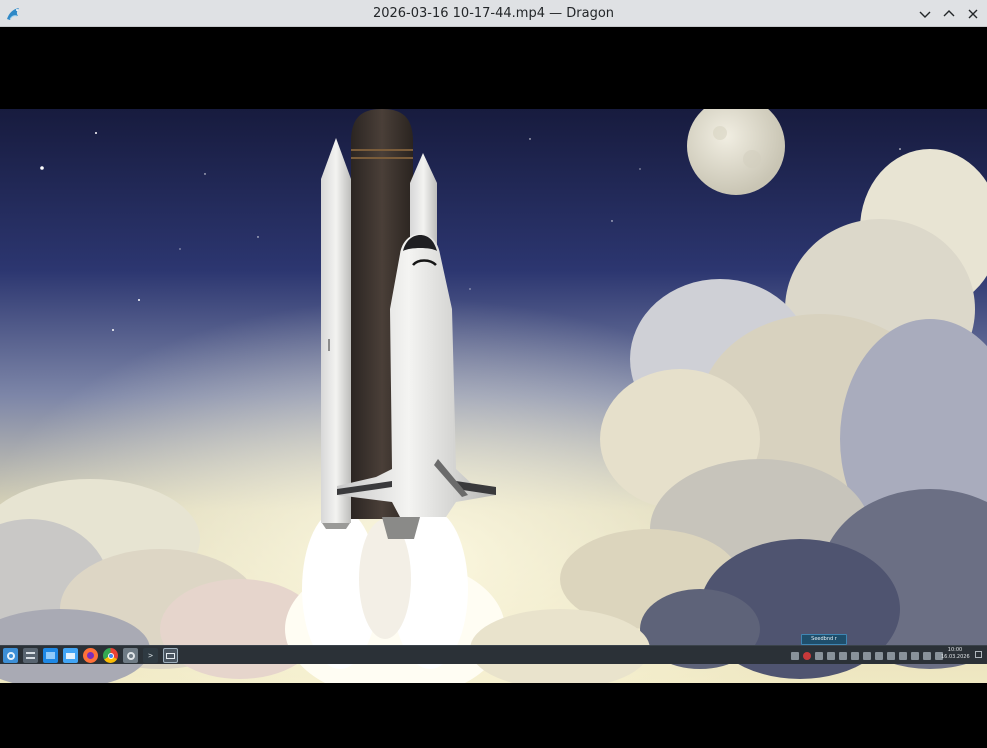  Describe the element at coordinates (819, 655) in the screenshot. I see `seedbnd-tray-icon` at that location.